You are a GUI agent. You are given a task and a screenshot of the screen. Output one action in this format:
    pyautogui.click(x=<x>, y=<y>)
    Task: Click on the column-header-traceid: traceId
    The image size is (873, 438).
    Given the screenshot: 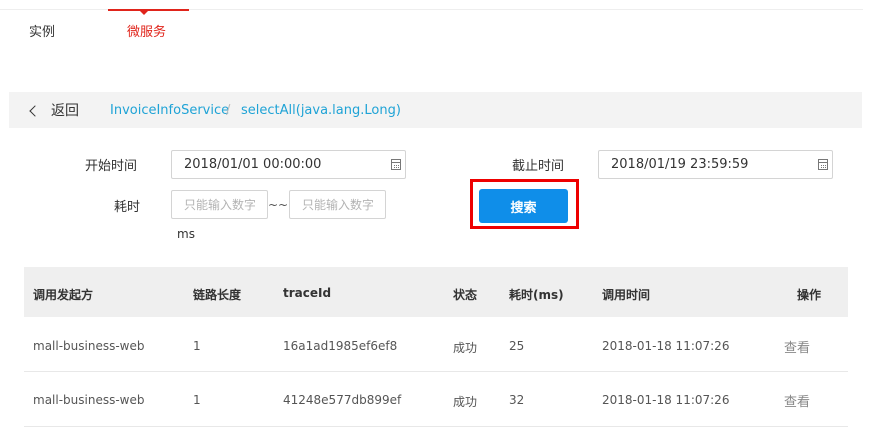 What is the action you would take?
    pyautogui.click(x=307, y=293)
    